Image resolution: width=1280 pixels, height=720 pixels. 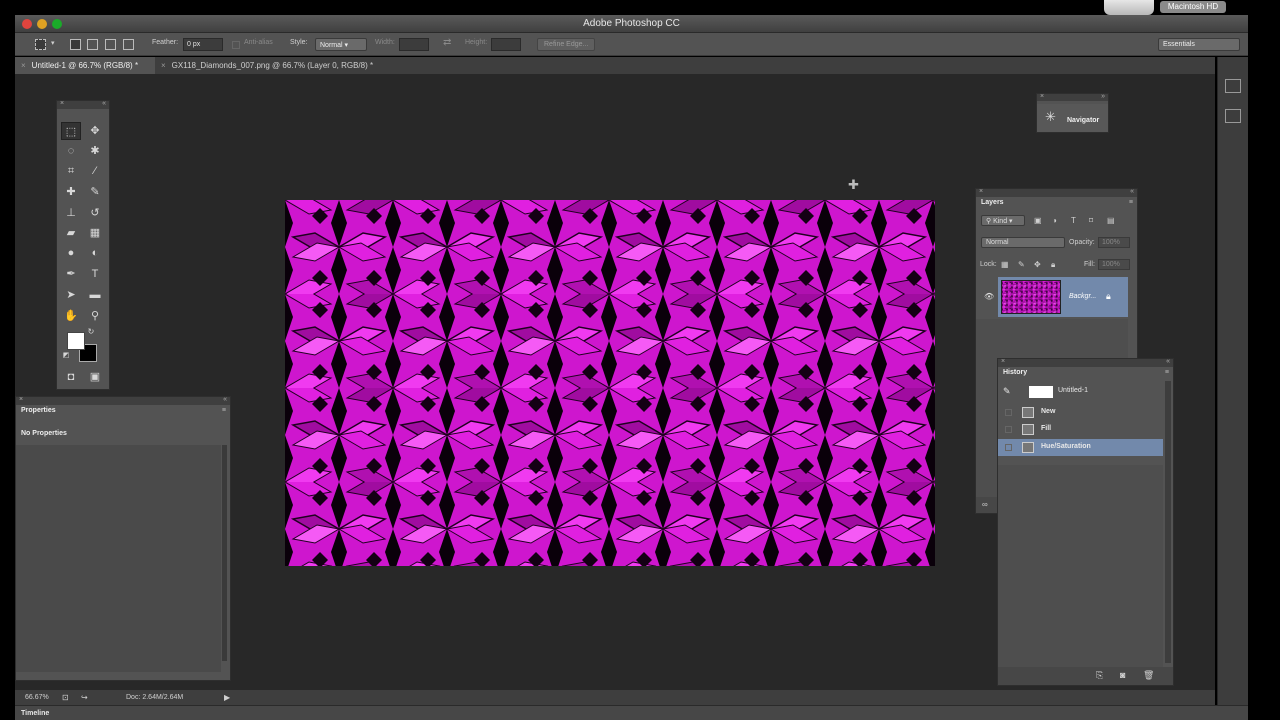 I want to click on eraser-tool: ▰, so click(x=71, y=233).